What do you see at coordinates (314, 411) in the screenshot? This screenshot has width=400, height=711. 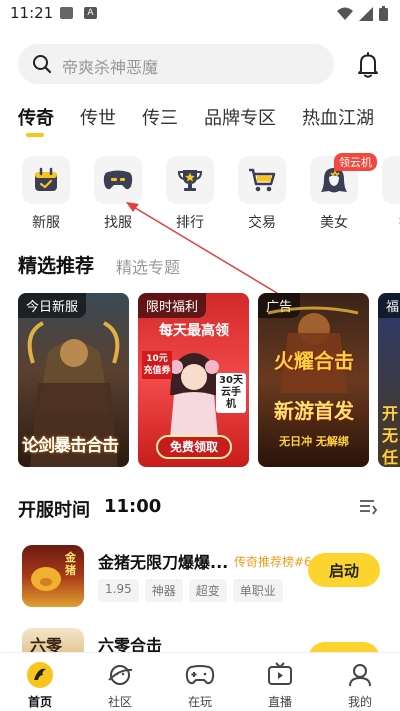 I see `card-art-text-2: 新游首发` at bounding box center [314, 411].